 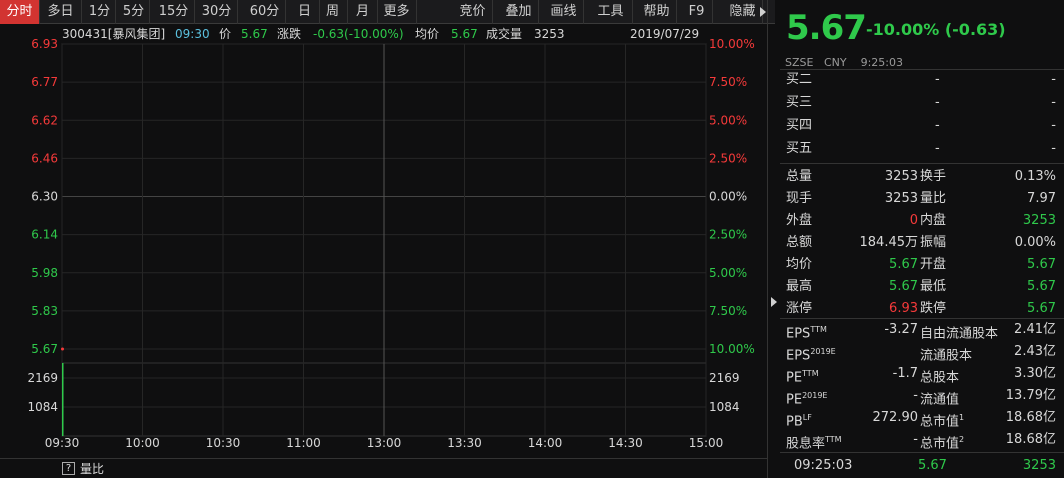 What do you see at coordinates (464, 443) in the screenshot?
I see `x-tick-label: 13:30` at bounding box center [464, 443].